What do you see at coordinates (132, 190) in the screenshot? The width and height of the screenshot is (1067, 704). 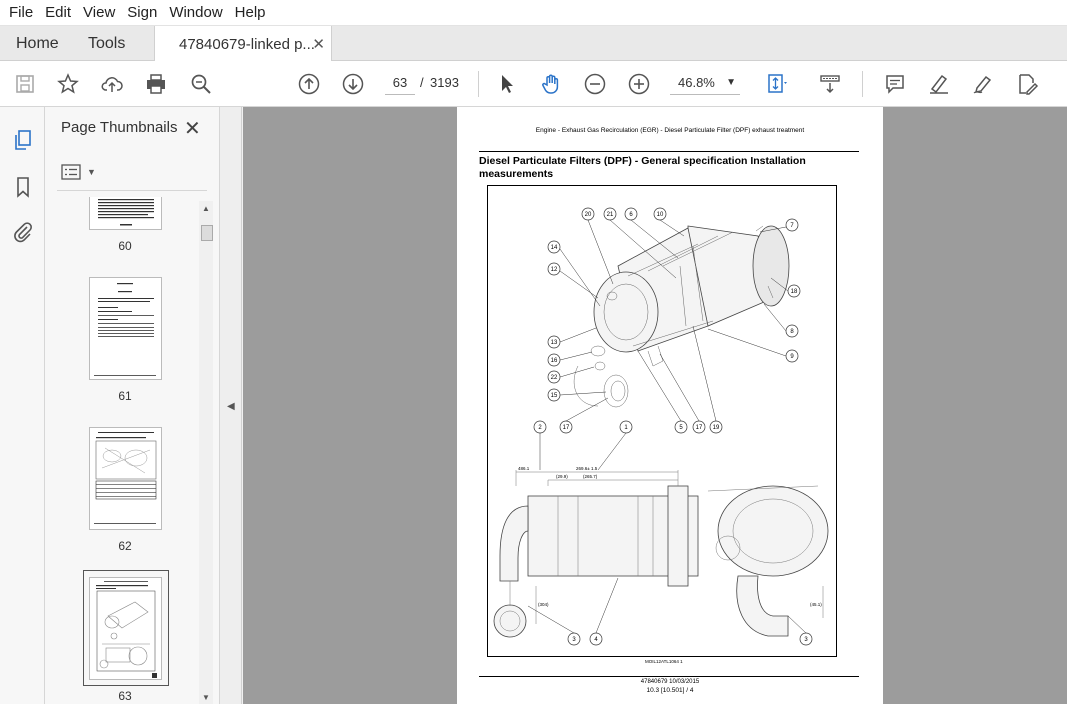 I see `panel-divider` at bounding box center [132, 190].